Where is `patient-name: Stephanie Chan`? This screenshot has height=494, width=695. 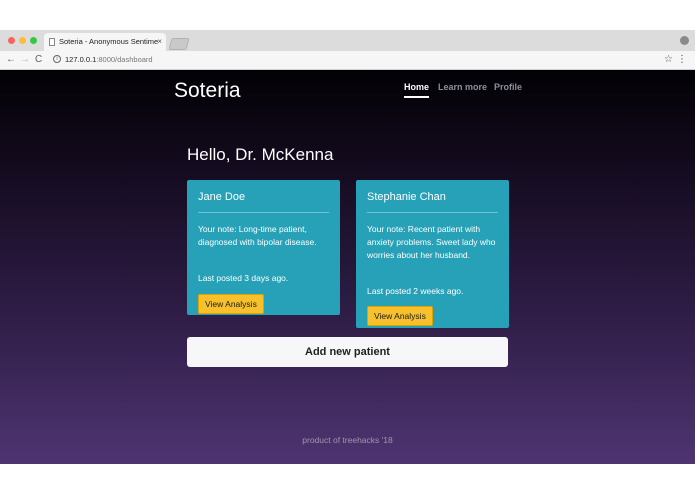
patient-name: Stephanie Chan is located at coordinates (406, 197).